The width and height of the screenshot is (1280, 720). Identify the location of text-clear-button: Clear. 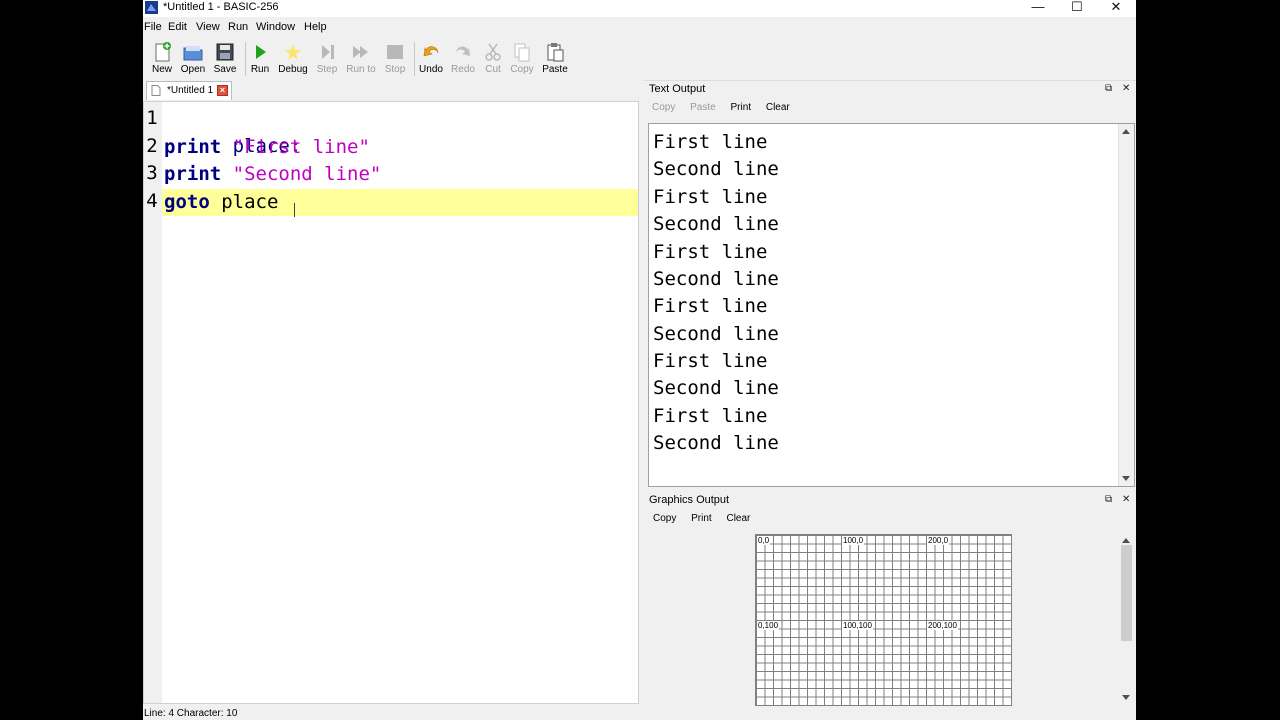
(778, 107).